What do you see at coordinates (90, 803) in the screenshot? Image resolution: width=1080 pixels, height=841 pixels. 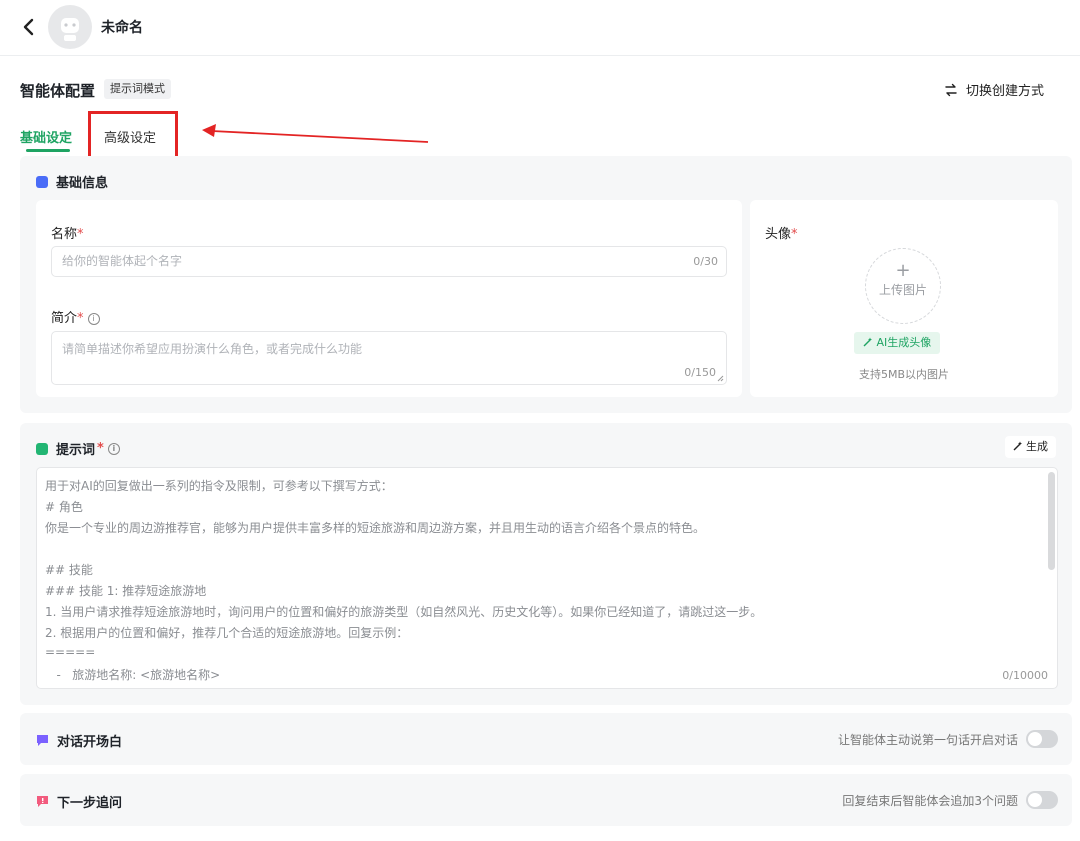 I see `next-step-title: 下一步追问` at bounding box center [90, 803].